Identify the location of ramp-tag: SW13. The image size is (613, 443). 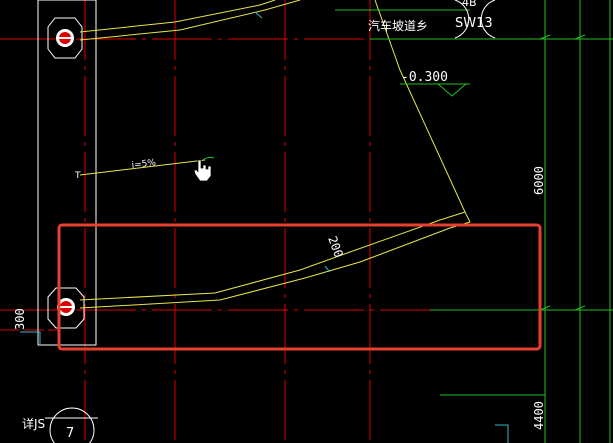
(474, 23).